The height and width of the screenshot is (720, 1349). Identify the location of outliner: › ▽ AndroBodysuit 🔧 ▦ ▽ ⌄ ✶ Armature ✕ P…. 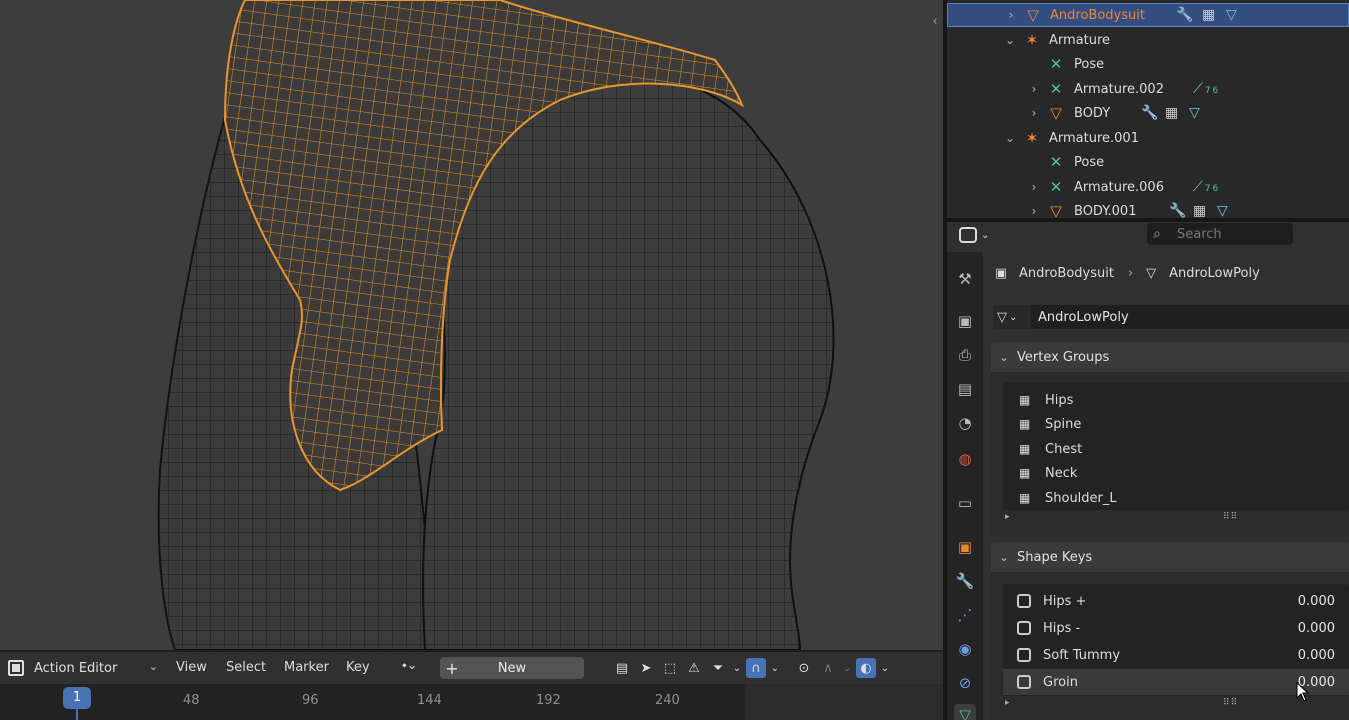
(1148, 109).